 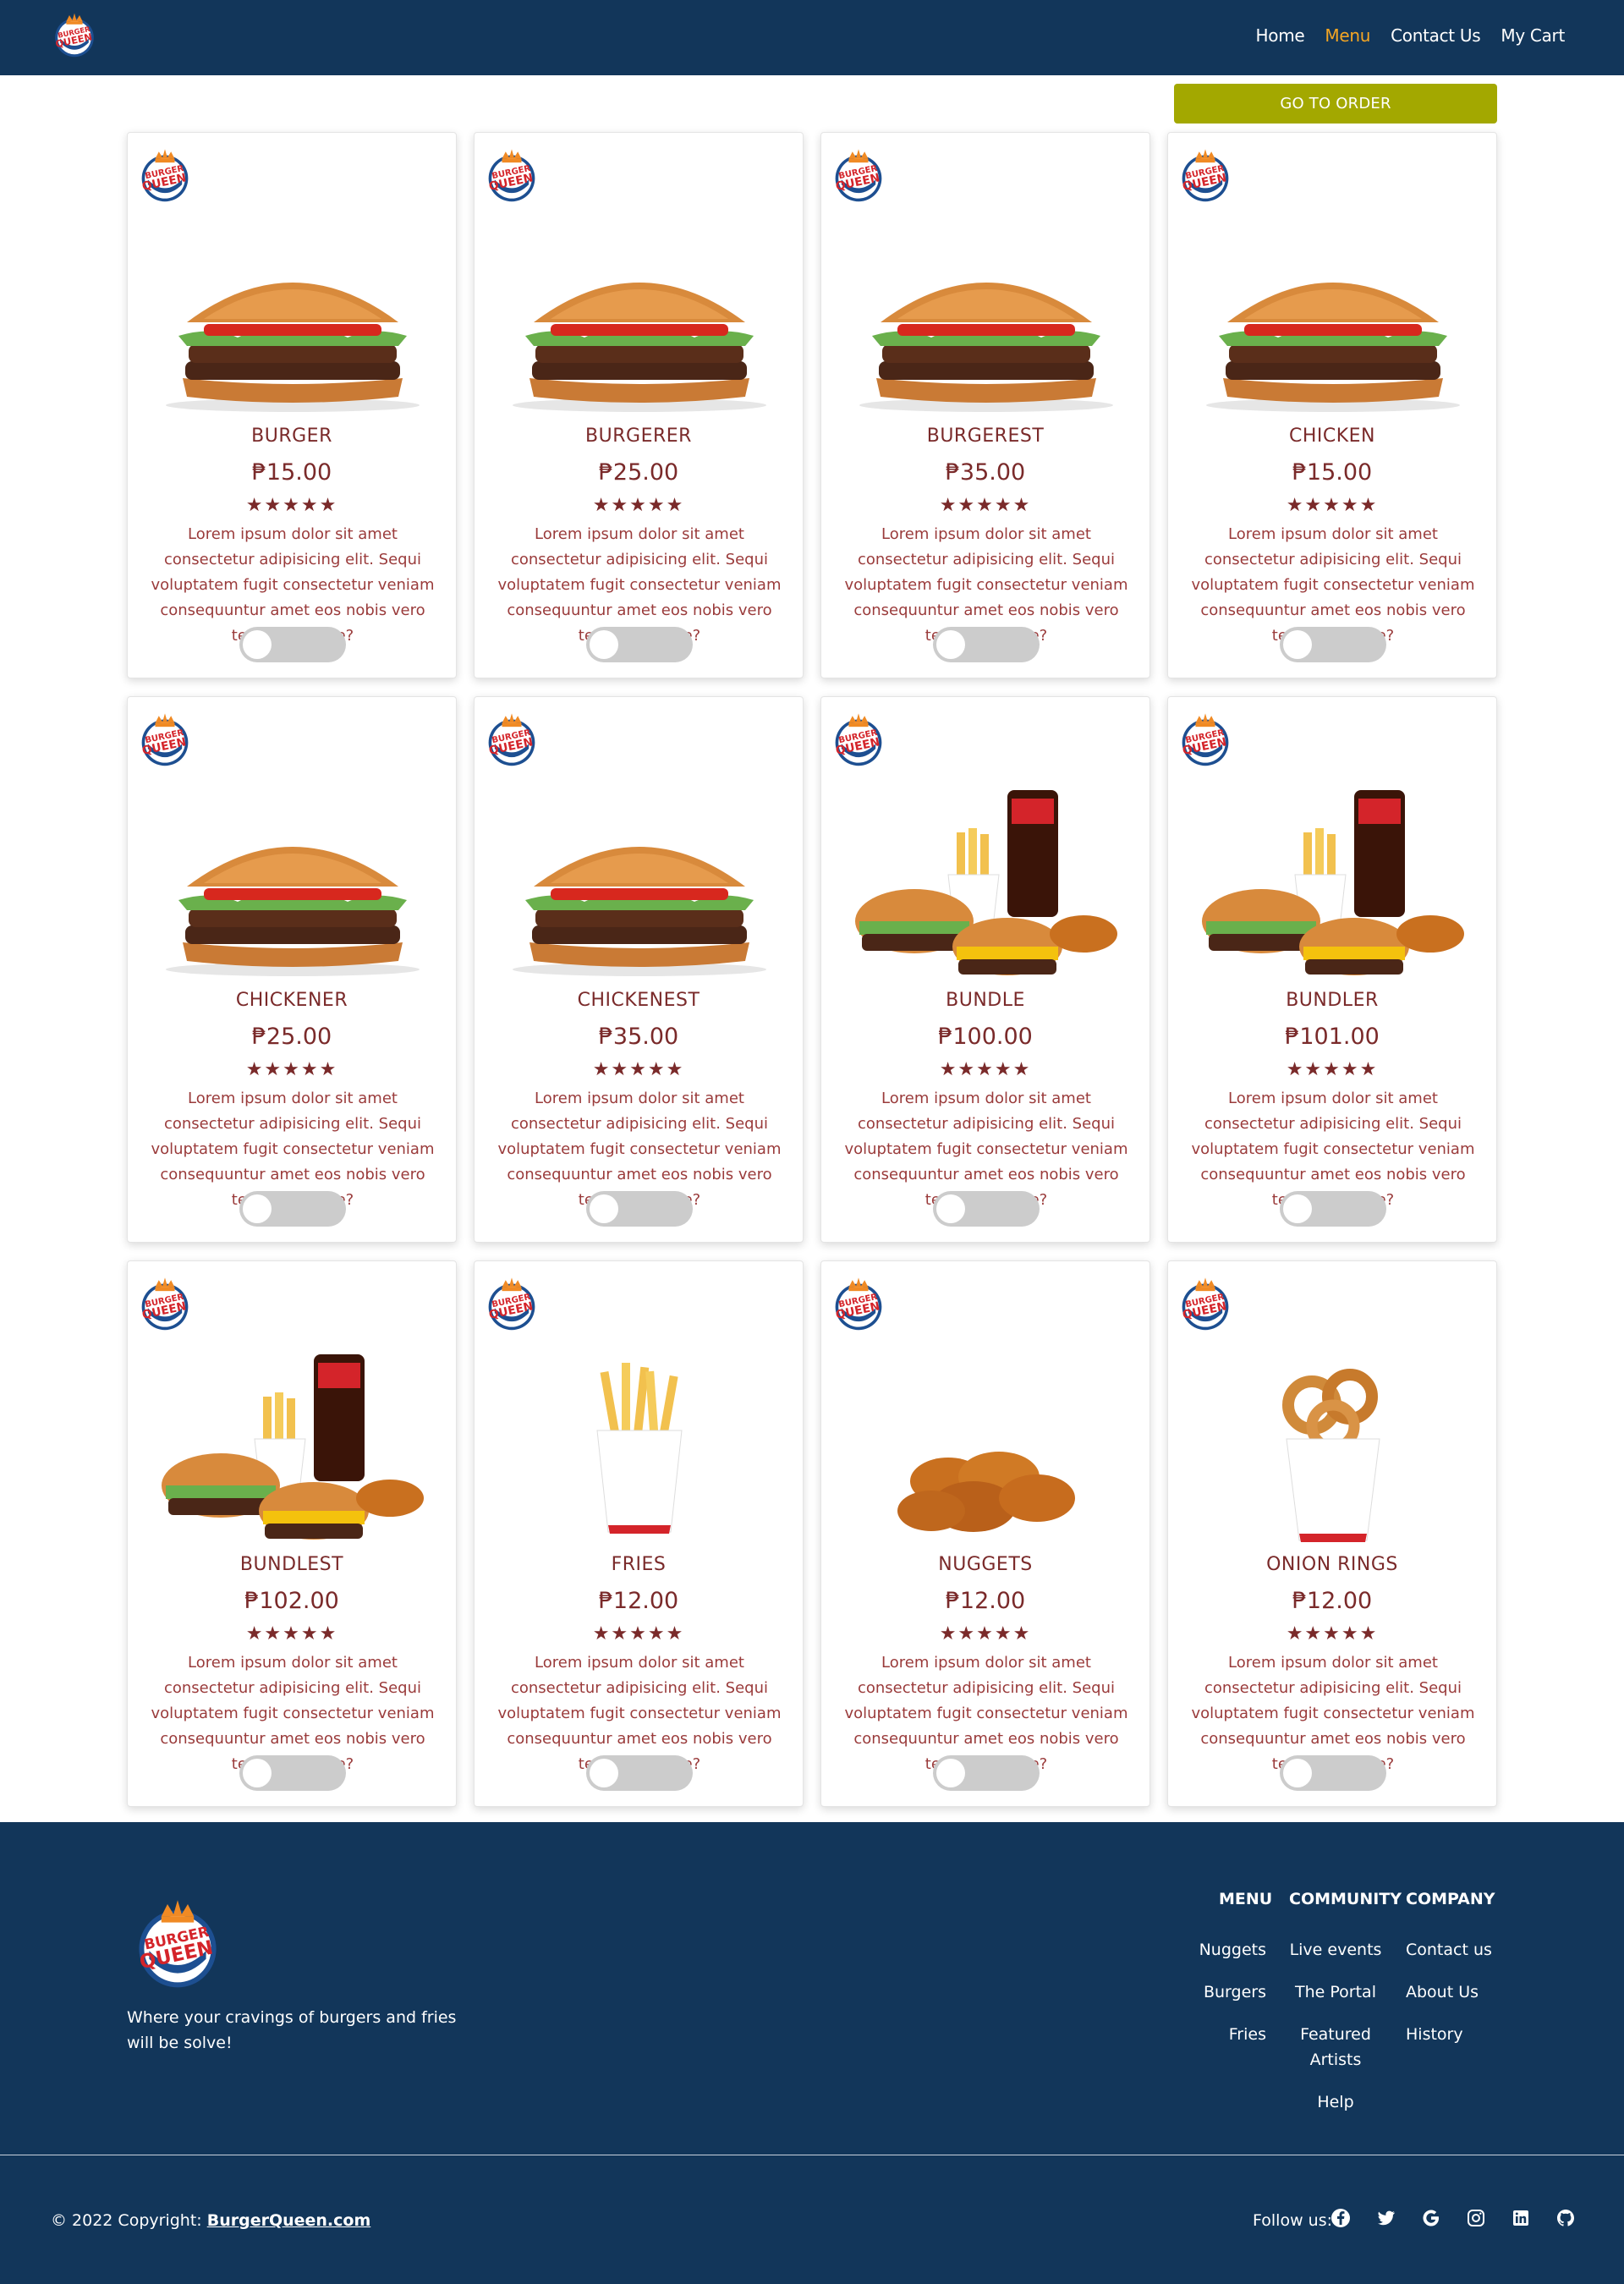 I want to click on chicken-cheese-sandwich-image, so click(x=293, y=912).